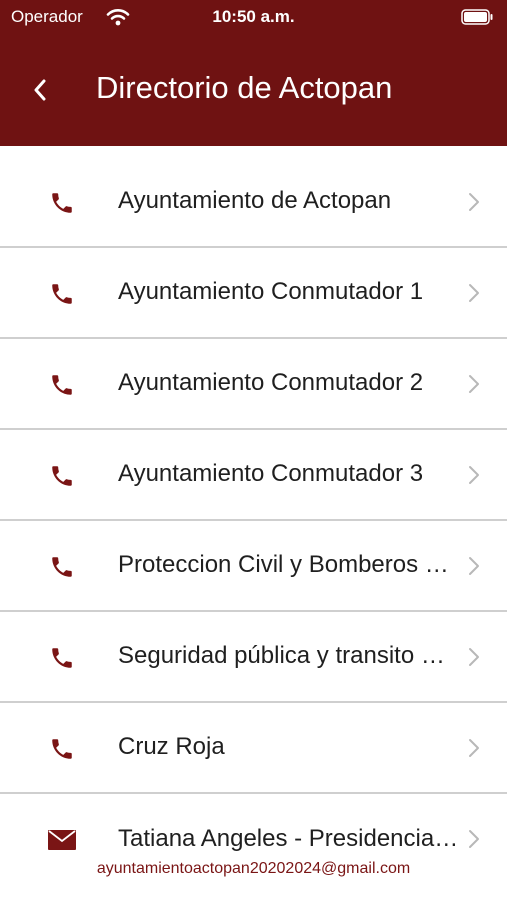  I want to click on mail-icon, so click(62, 840).